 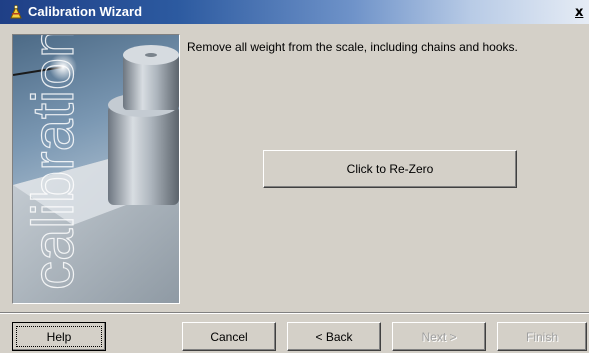 I want to click on help-button: Help, so click(x=59, y=336).